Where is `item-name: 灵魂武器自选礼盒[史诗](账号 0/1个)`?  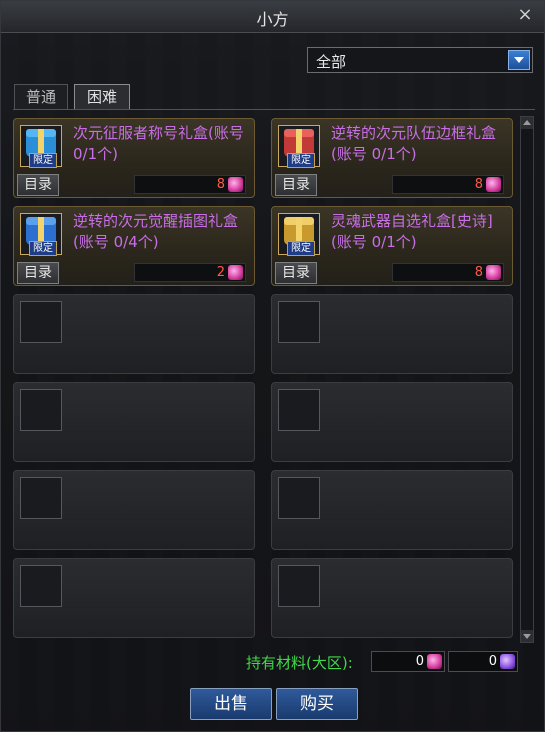
item-name: 灵魂武器自选礼盒[史诗](账号 0/1个) is located at coordinates (412, 231).